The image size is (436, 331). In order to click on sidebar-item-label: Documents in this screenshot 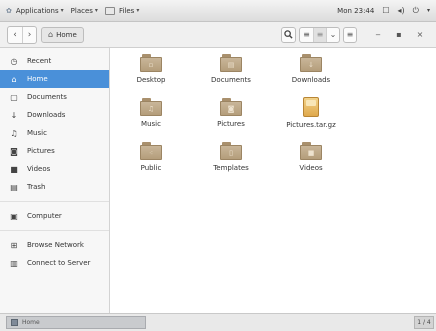, I will do `click(47, 97)`.